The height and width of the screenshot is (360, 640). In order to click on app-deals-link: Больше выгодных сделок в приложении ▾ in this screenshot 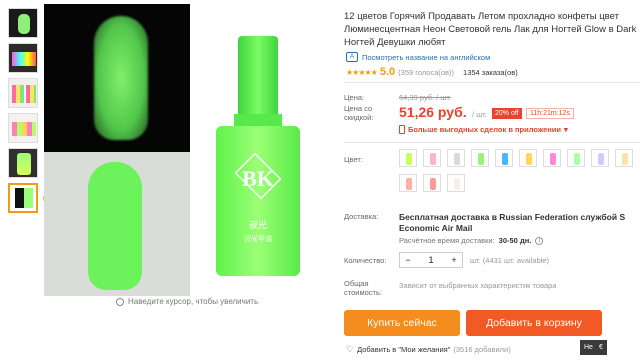, I will do `click(483, 129)`.